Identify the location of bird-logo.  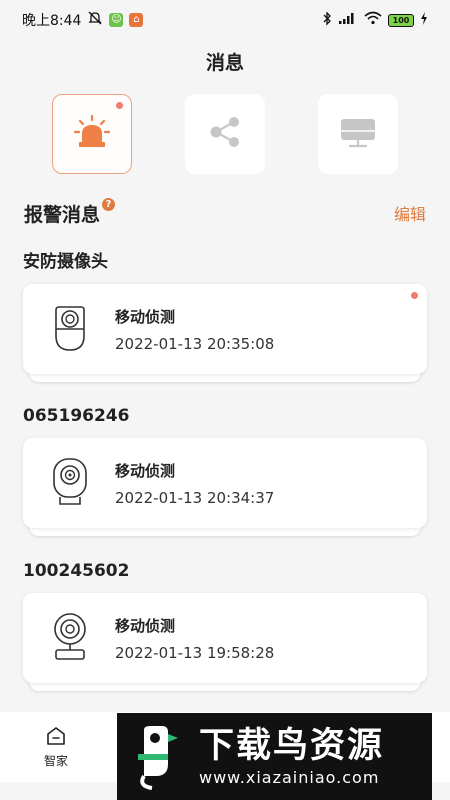
(158, 757).